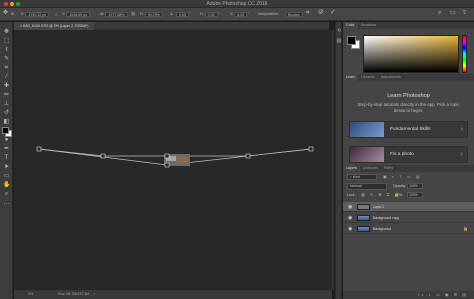  I want to click on share-icon: ⇪, so click(464, 13).